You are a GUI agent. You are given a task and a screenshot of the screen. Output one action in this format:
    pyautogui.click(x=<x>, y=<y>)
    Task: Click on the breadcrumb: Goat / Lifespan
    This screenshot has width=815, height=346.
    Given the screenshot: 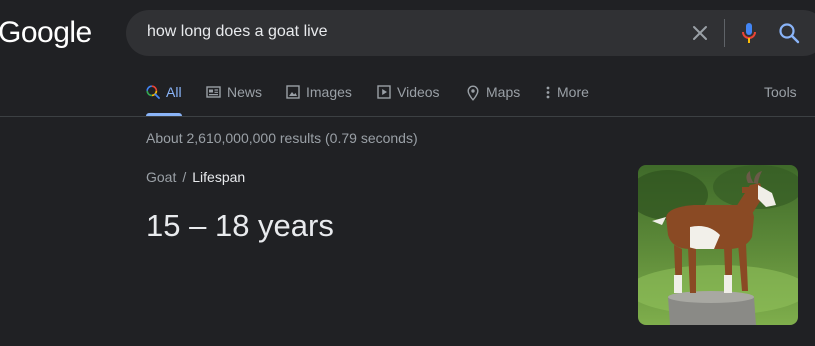 What is the action you would take?
    pyautogui.click(x=195, y=177)
    